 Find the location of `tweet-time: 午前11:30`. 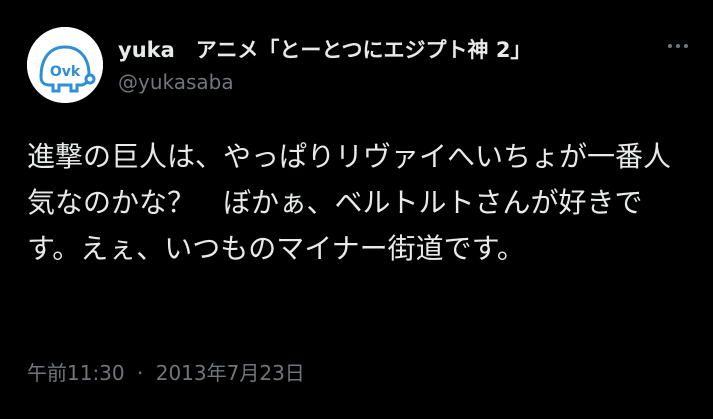

tweet-time: 午前11:30 is located at coordinates (76, 373).